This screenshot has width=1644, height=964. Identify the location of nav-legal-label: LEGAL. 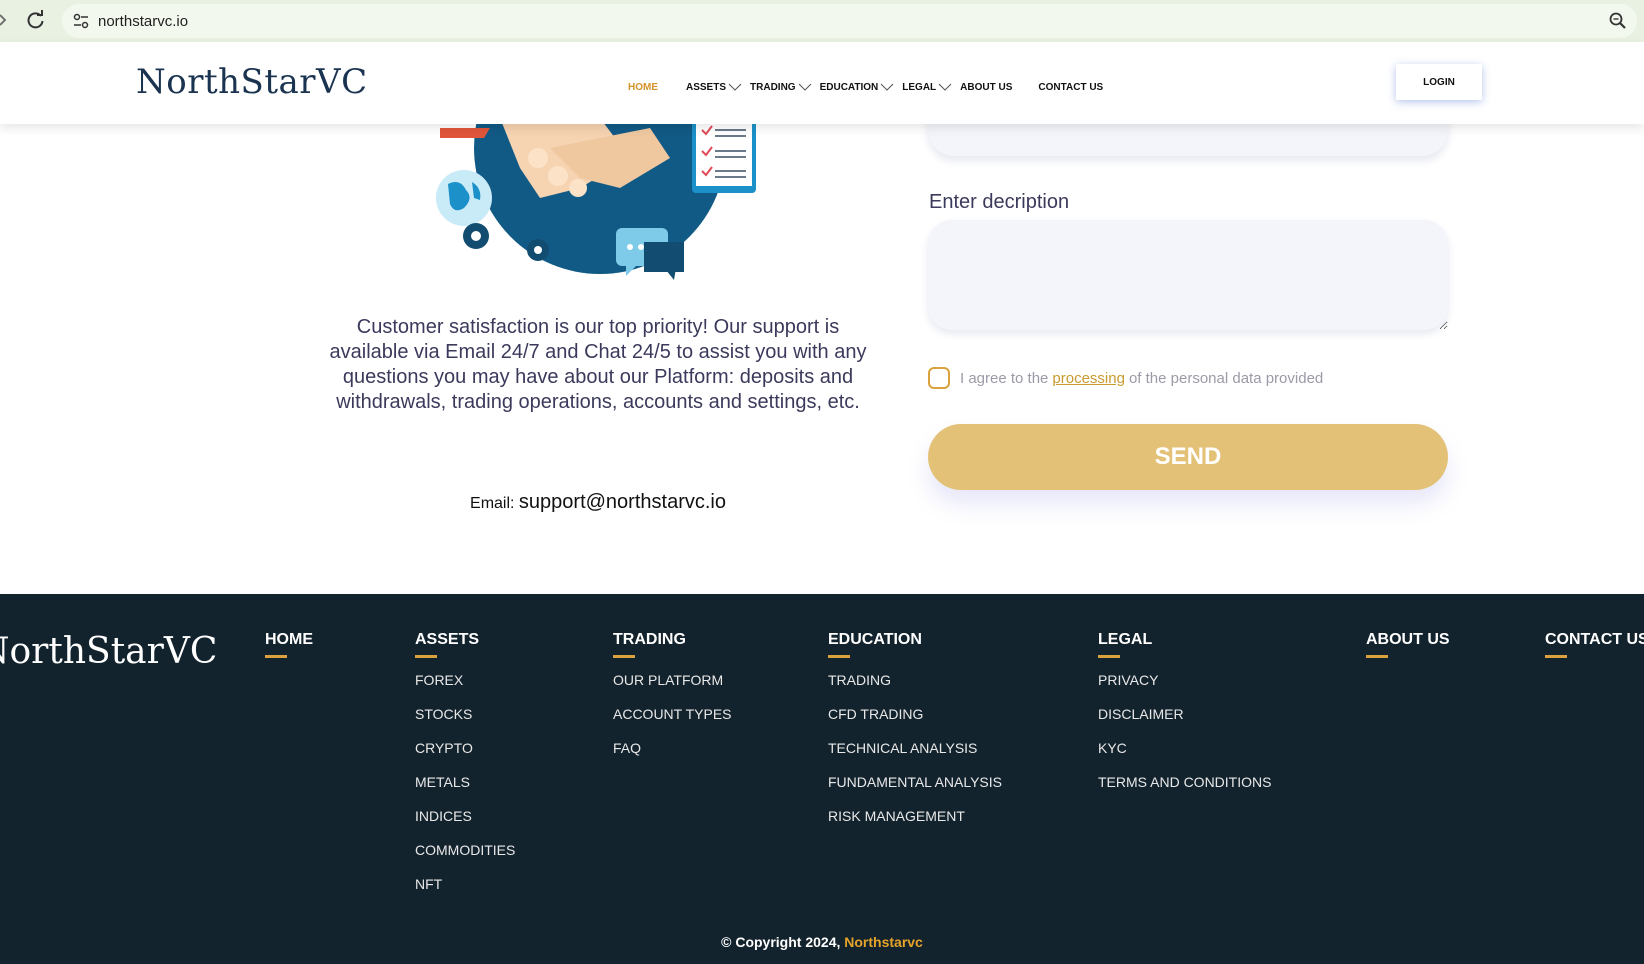
(919, 87).